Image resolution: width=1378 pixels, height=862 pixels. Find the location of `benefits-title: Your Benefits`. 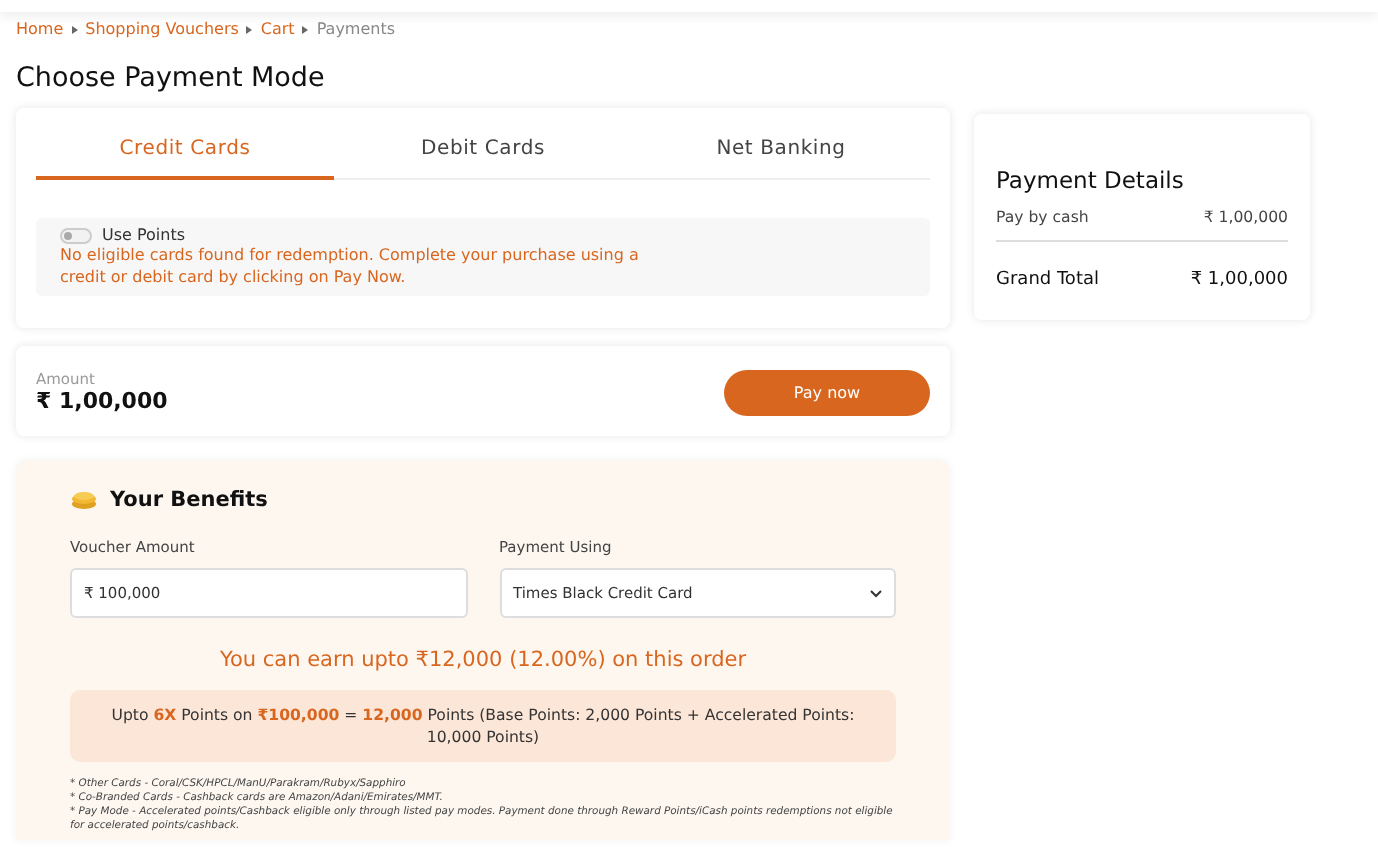

benefits-title: Your Benefits is located at coordinates (189, 500).